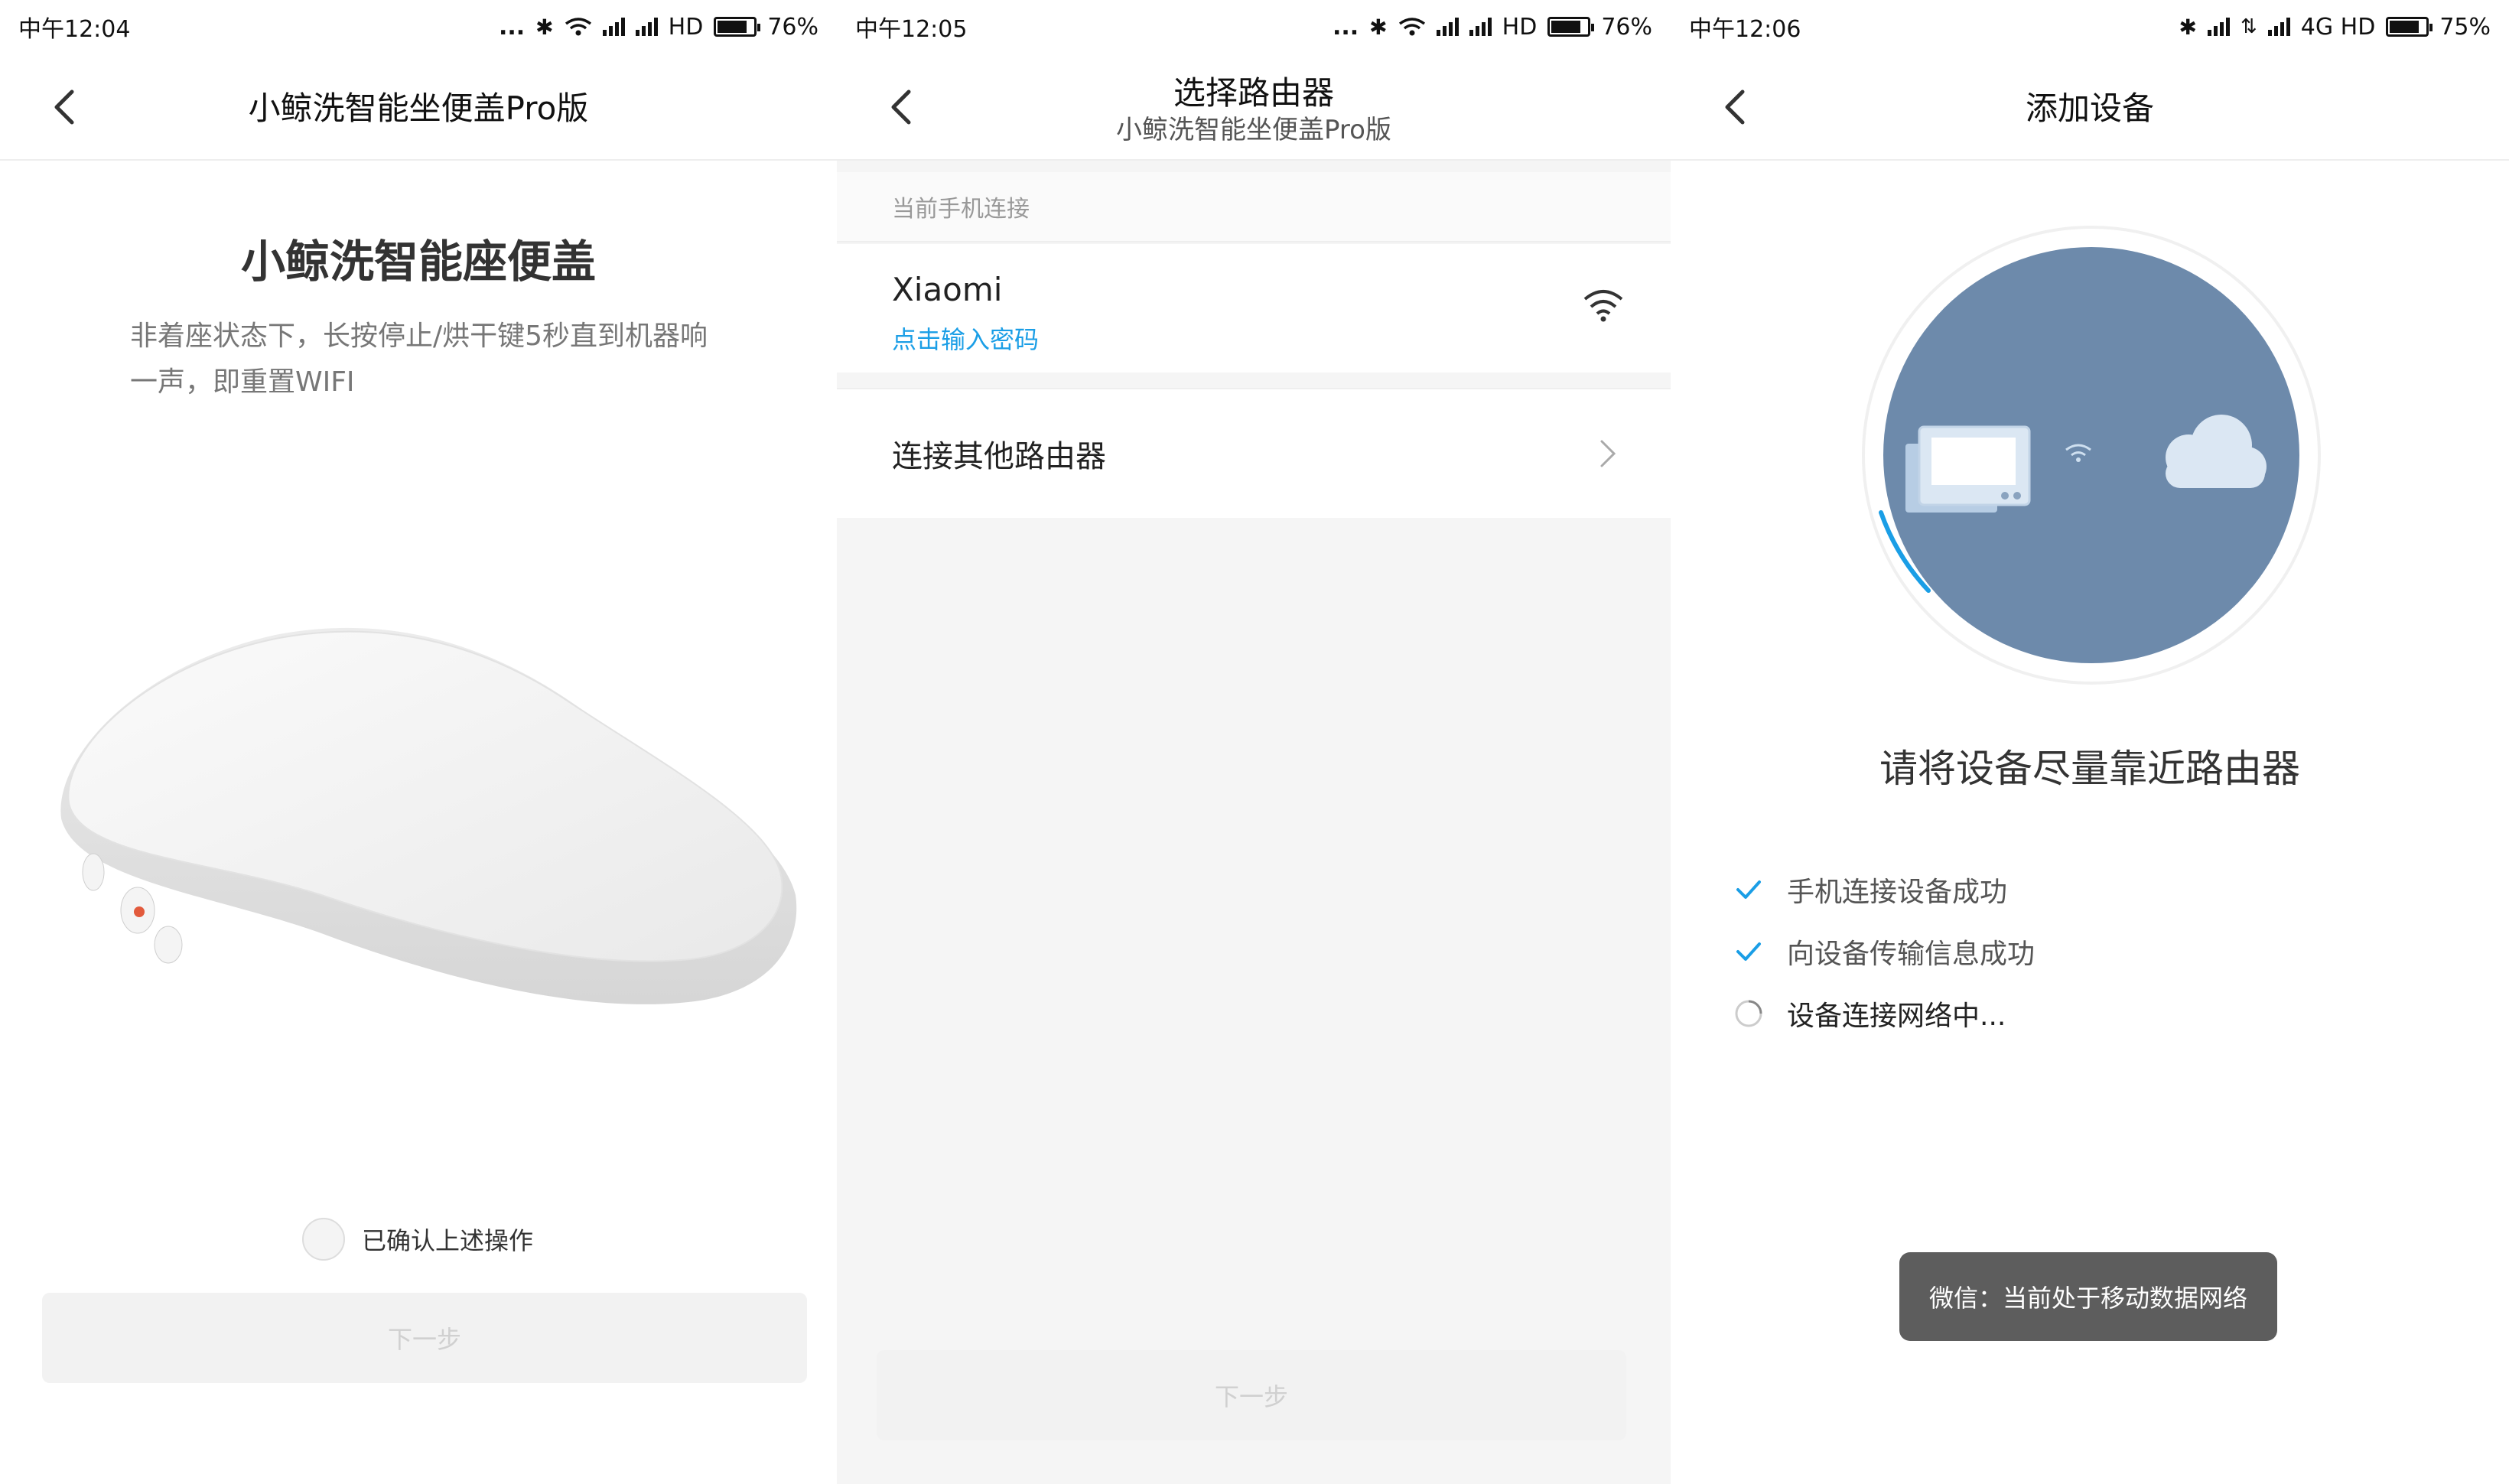 The width and height of the screenshot is (2509, 1484). What do you see at coordinates (911, 29) in the screenshot?
I see `status-time: 中午12:05` at bounding box center [911, 29].